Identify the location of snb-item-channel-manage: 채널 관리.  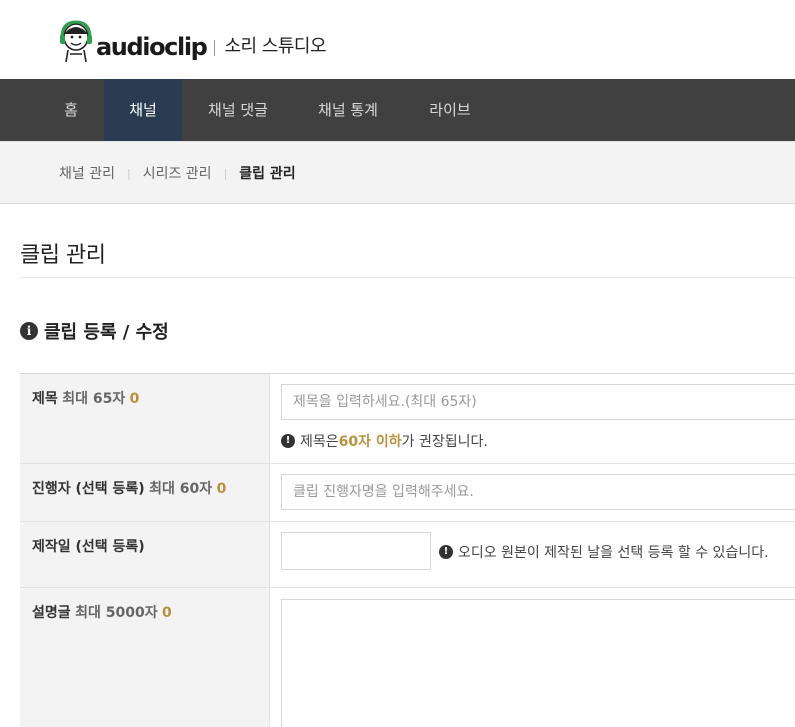
(87, 173).